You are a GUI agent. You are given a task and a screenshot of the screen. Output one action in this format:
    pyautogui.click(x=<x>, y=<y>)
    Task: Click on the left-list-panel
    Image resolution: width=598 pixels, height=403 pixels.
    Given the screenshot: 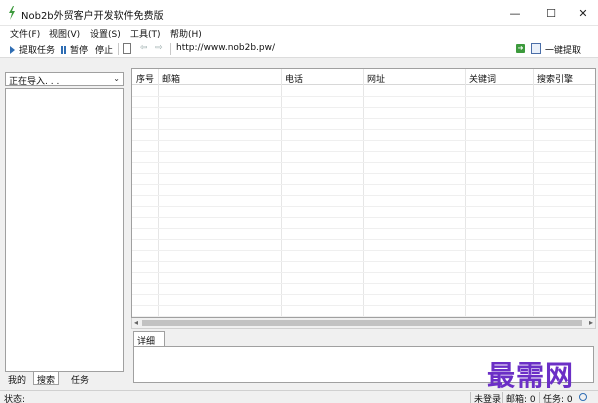 What is the action you would take?
    pyautogui.click(x=64, y=230)
    